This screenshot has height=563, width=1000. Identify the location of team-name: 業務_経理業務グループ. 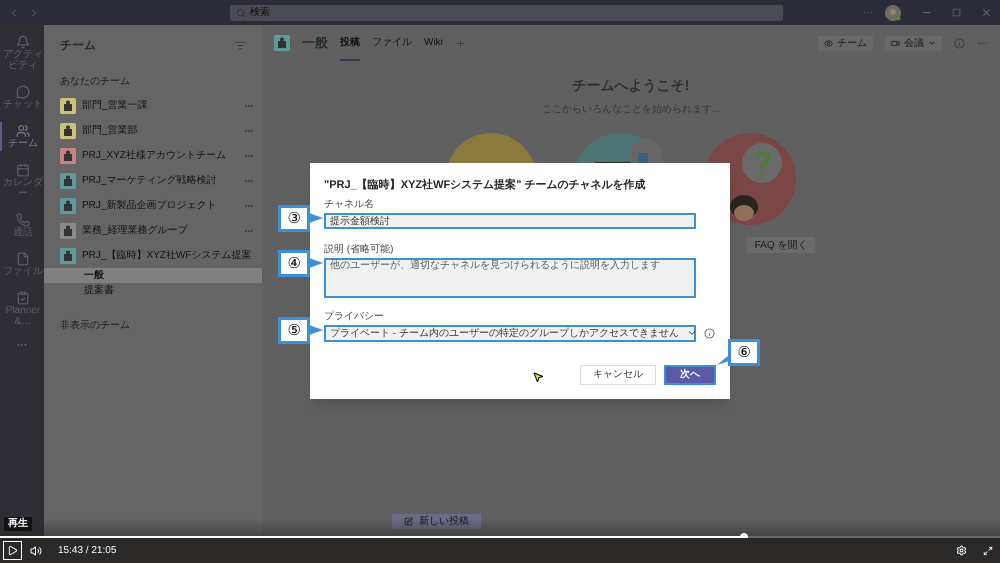
(135, 230).